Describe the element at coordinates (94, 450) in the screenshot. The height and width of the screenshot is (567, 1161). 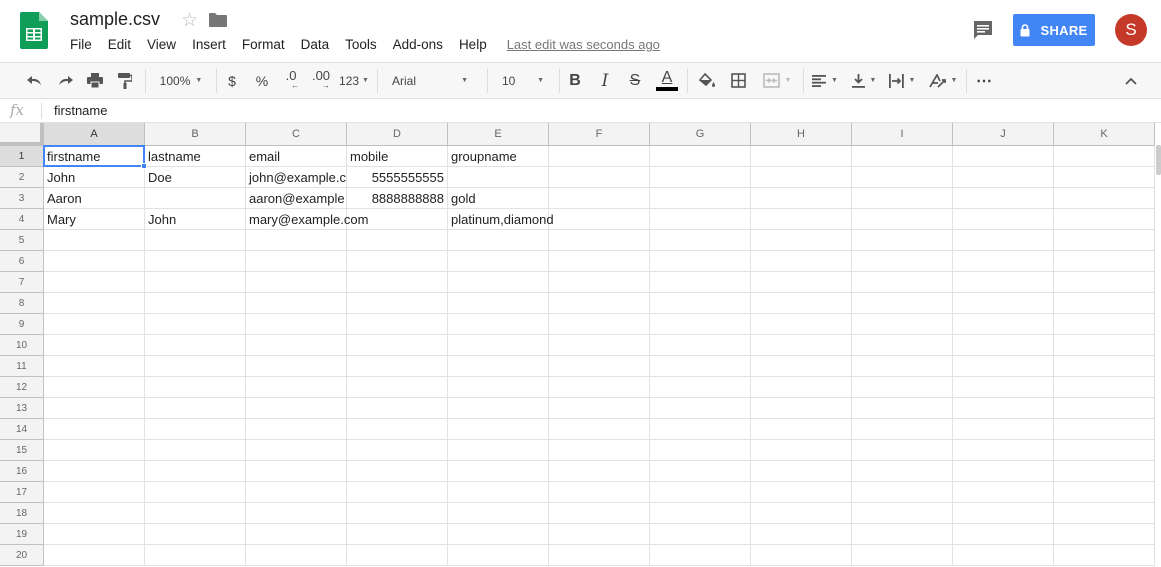
I see `cell-a15` at that location.